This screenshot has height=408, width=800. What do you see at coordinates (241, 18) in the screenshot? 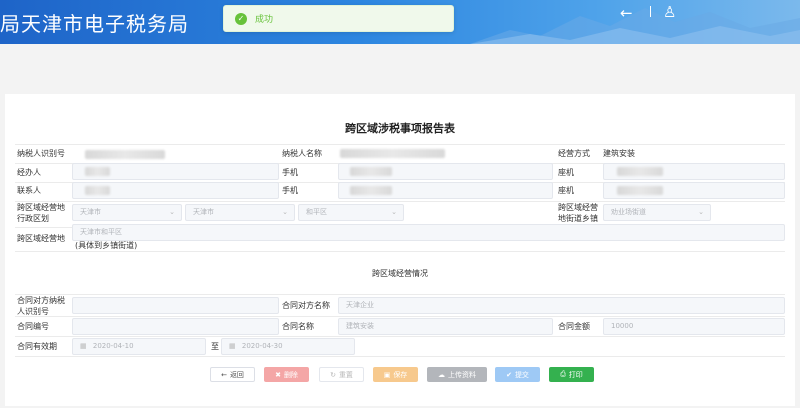
I see `check-circle-icon: ✓` at bounding box center [241, 18].